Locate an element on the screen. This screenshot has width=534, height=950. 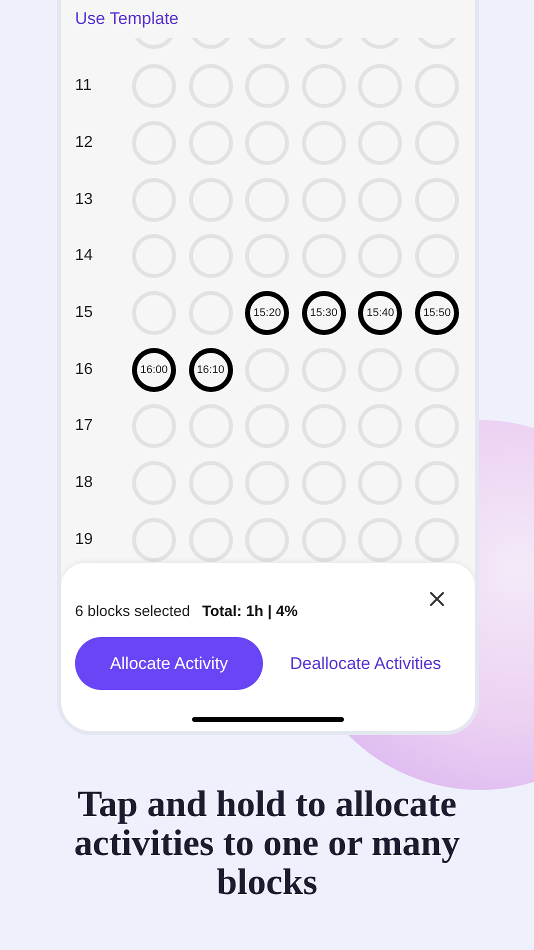
hour-label: 14 is located at coordinates (84, 256).